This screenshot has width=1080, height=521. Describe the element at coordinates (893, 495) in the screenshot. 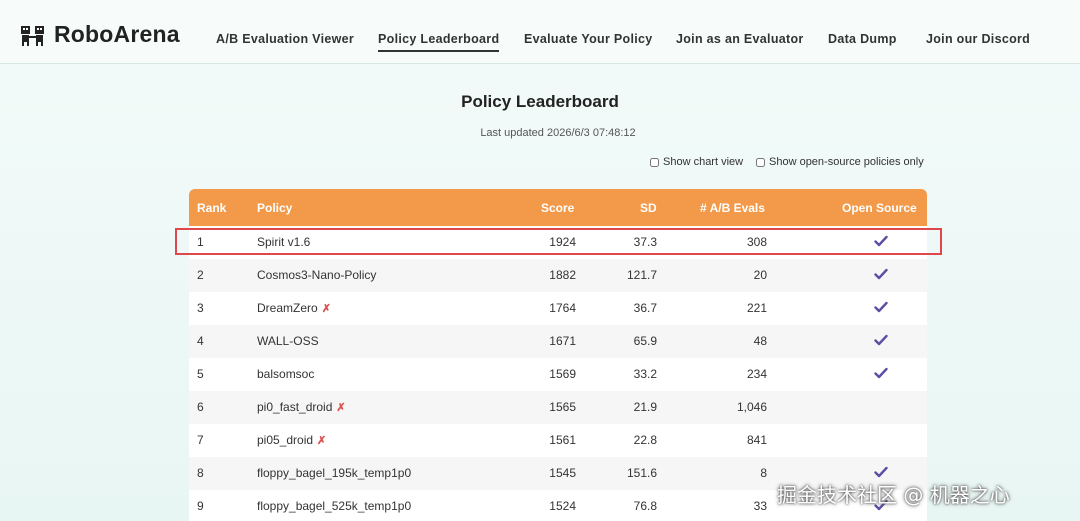

I see `watermark: 掘金技术社区 @ 机器之心` at that location.